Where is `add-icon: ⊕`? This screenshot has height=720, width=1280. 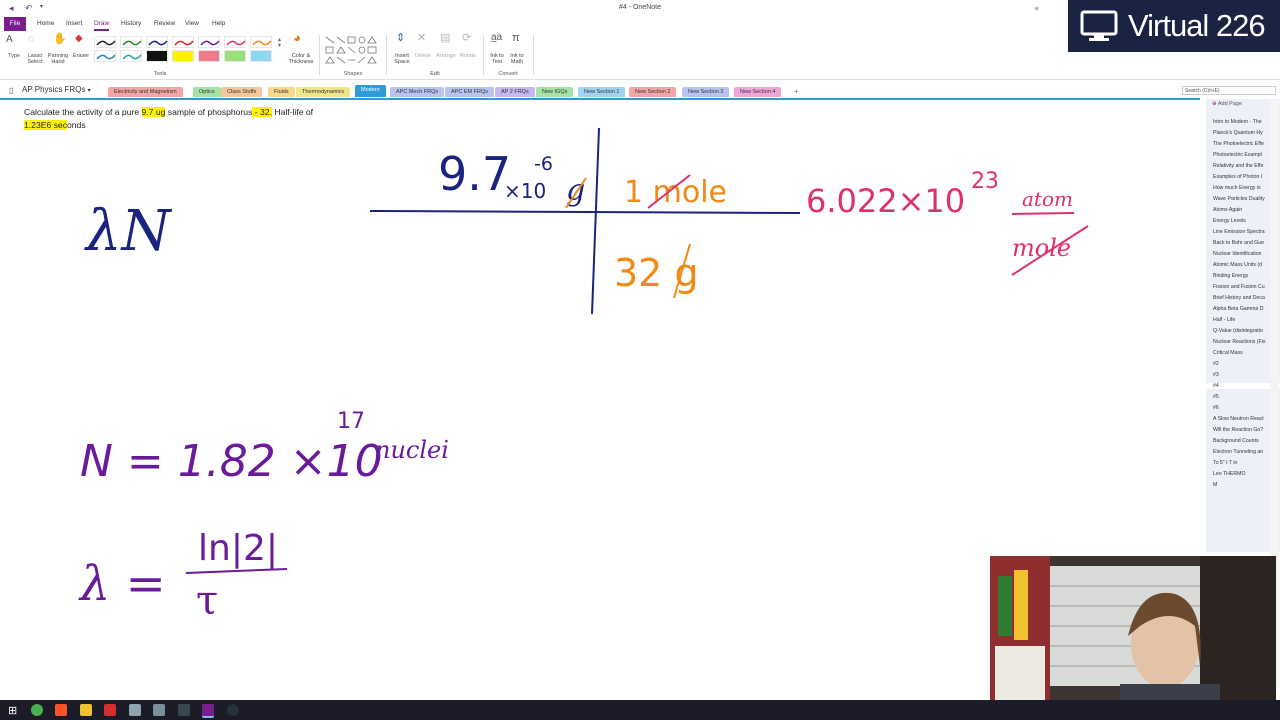
add-icon: ⊕ is located at coordinates (1214, 104).